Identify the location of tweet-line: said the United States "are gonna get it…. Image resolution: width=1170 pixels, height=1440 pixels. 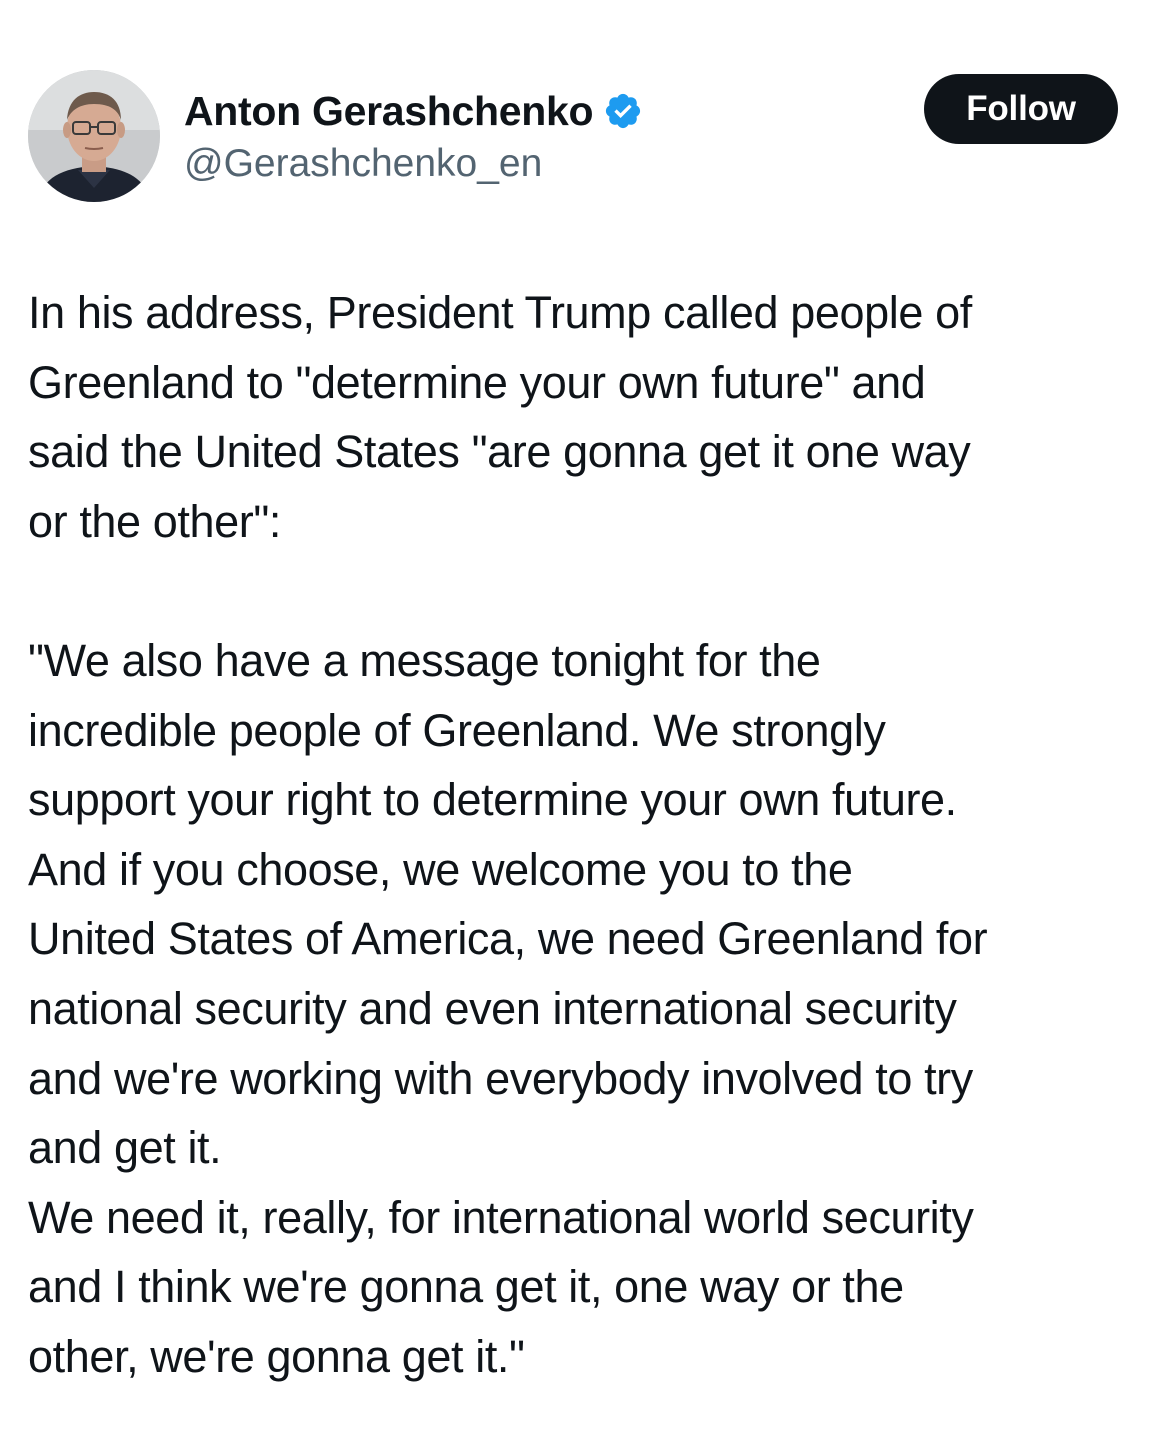
(499, 452).